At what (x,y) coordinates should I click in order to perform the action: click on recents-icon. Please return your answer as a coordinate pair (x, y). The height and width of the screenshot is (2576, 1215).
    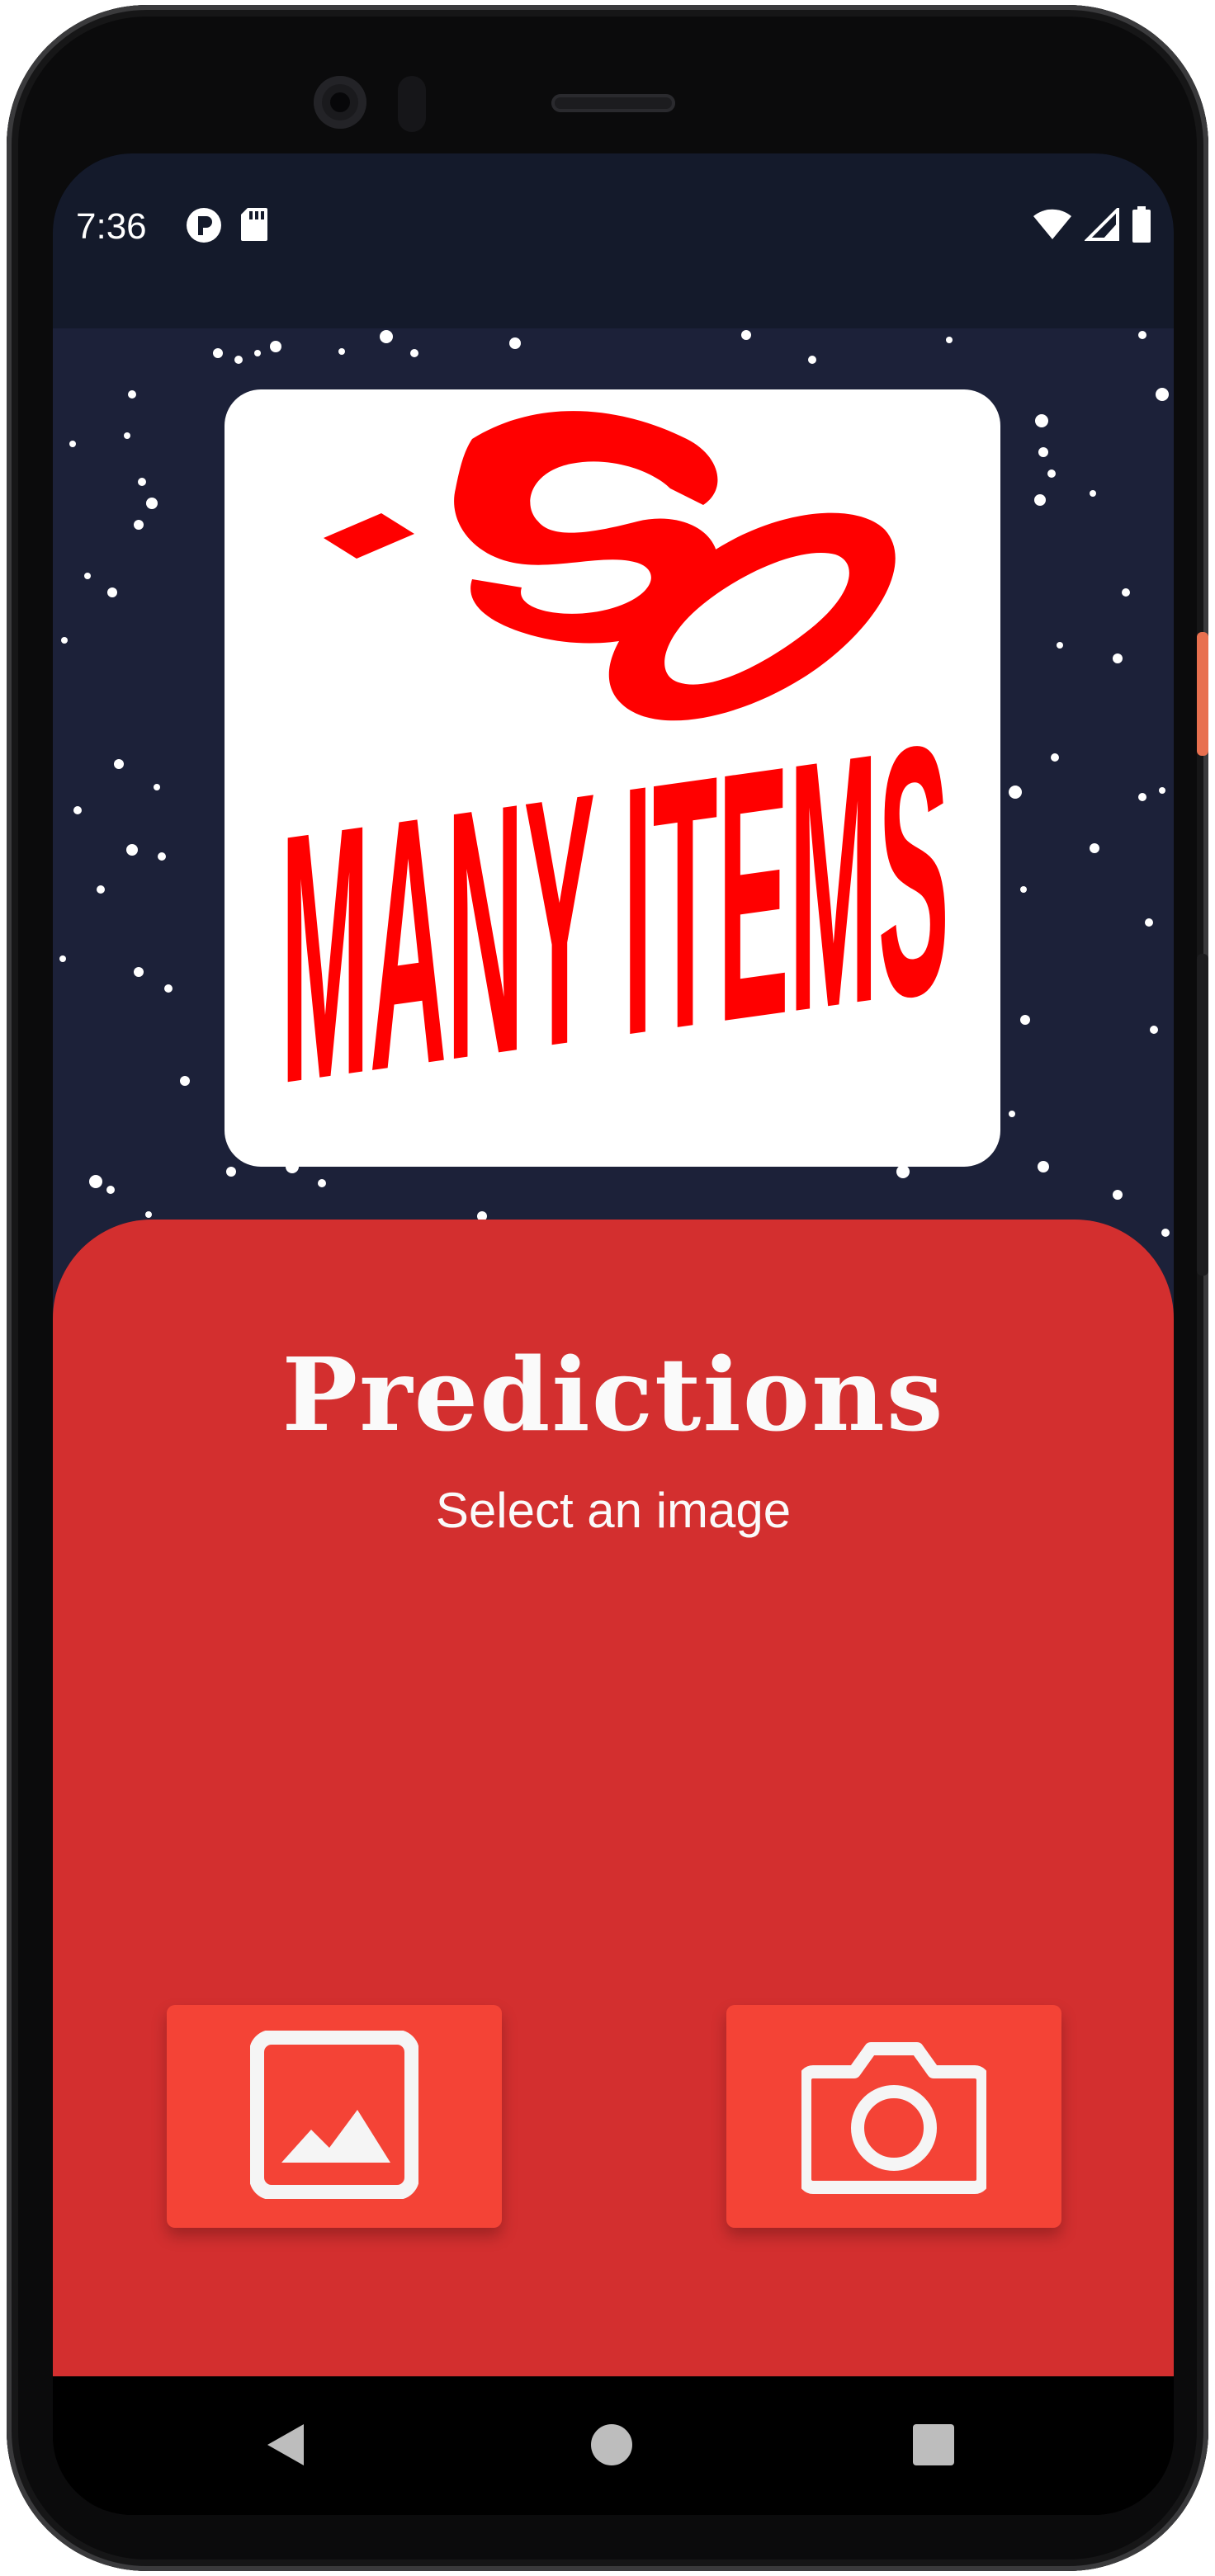
    Looking at the image, I should click on (933, 2444).